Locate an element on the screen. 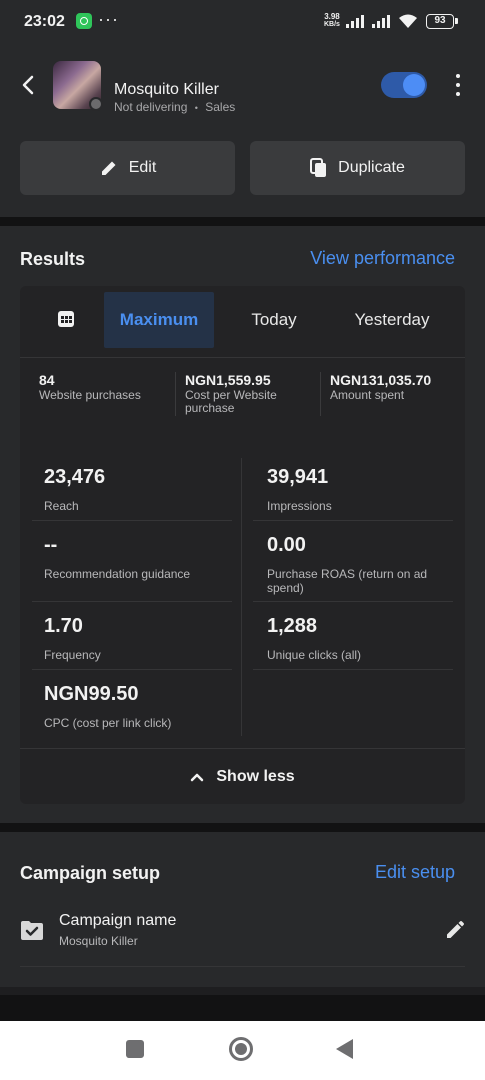 This screenshot has width=485, height=1080. edit-button: Edit is located at coordinates (127, 168).